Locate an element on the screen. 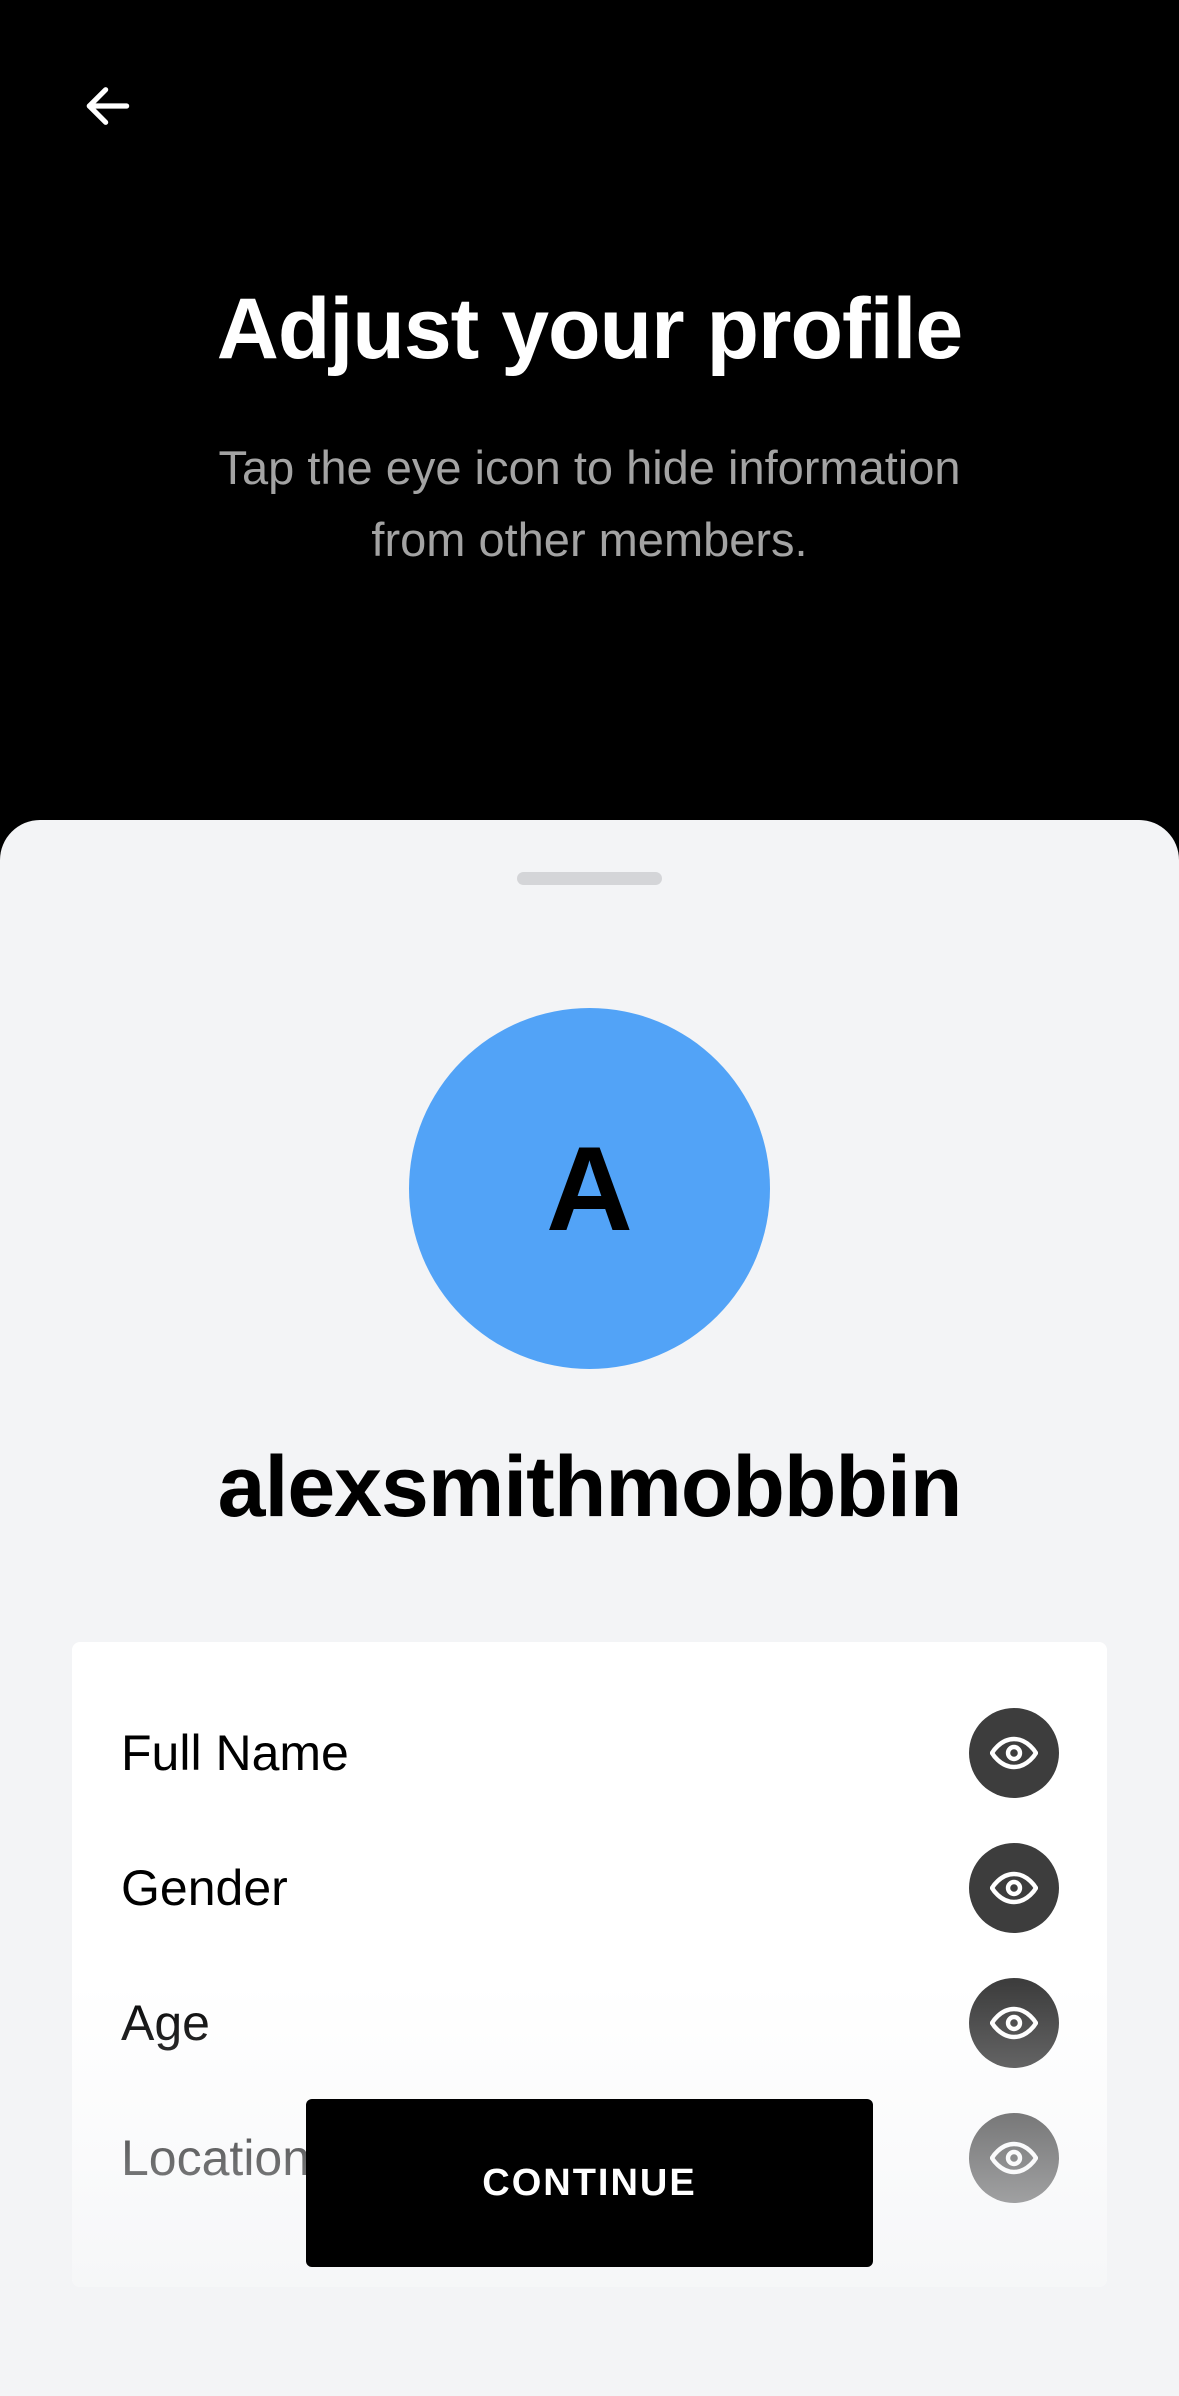 The height and width of the screenshot is (2396, 1179). visibility-toggle-age is located at coordinates (1014, 2022).